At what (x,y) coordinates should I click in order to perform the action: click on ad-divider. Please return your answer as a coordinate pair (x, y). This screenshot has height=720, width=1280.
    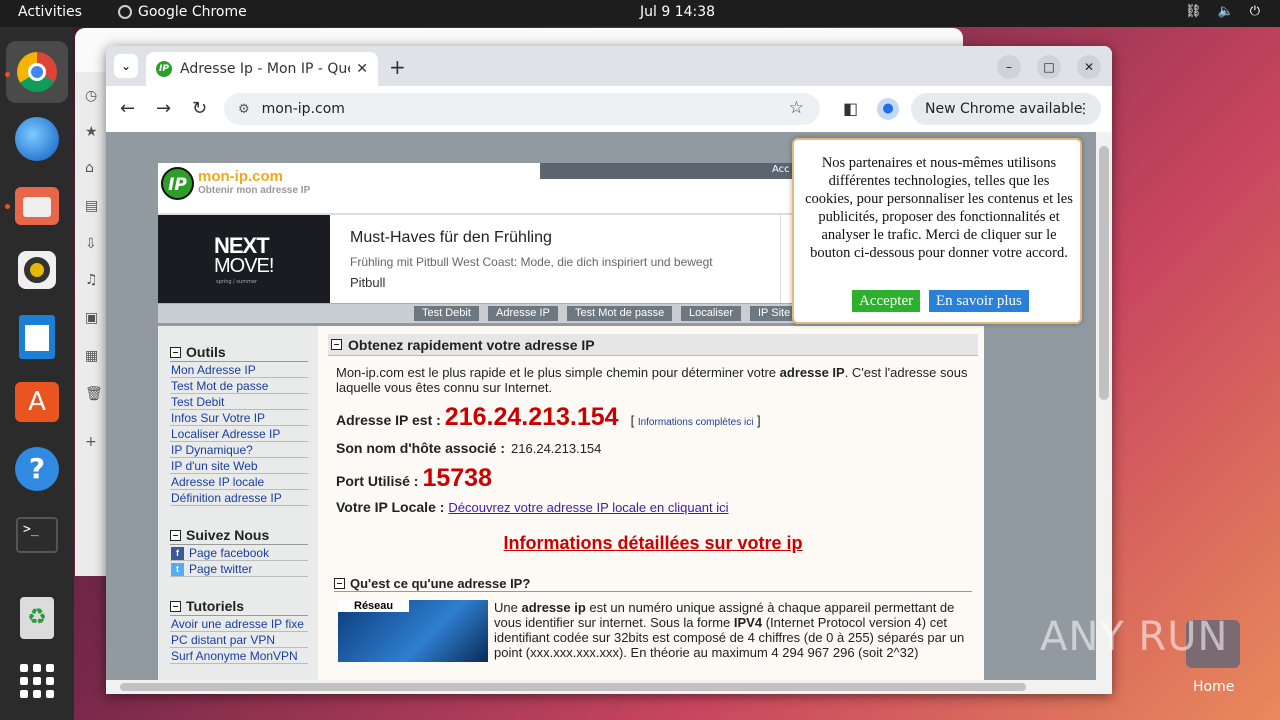
    Looking at the image, I should click on (780, 260).